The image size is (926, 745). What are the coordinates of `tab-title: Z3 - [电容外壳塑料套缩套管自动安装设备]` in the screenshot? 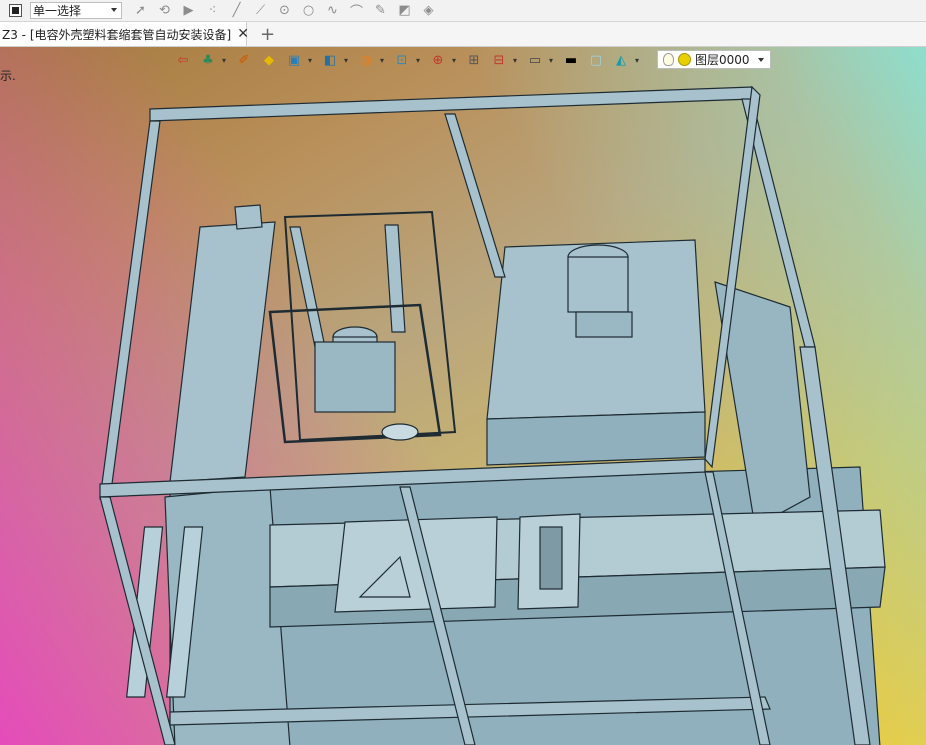 It's located at (117, 34).